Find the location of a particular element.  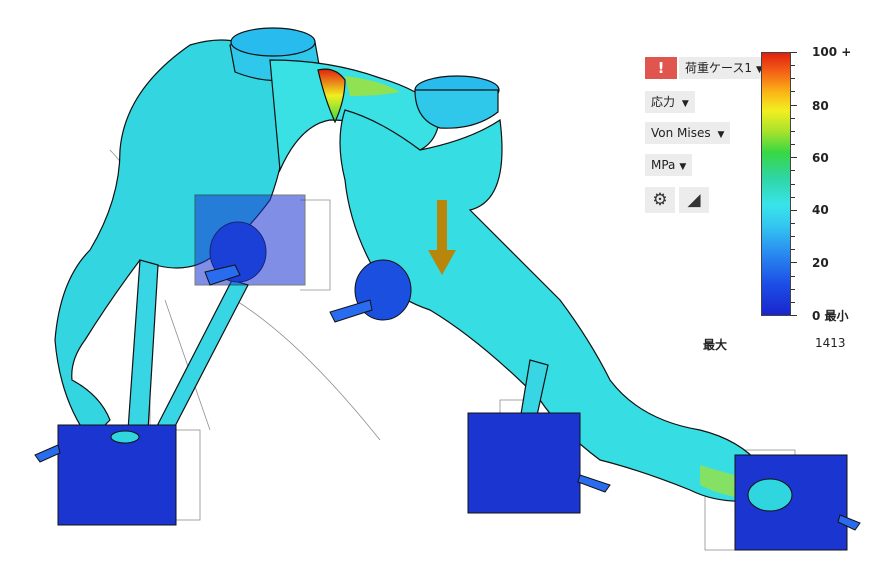

legend-label-40: 40 is located at coordinates (820, 210).